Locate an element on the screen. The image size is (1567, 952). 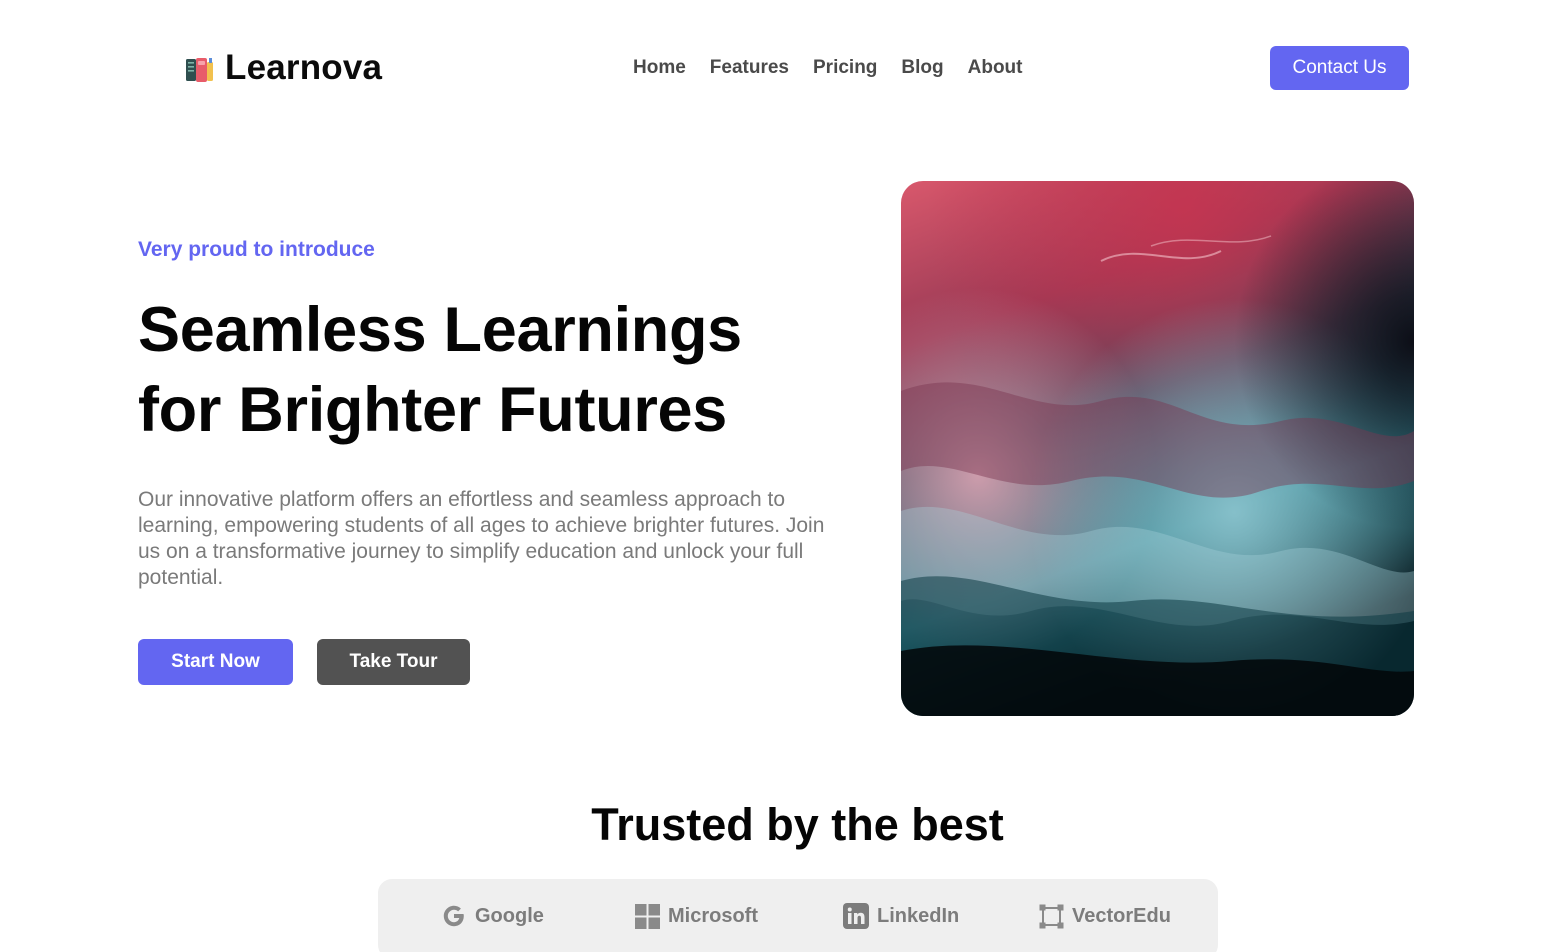
brand-linkedin: LinkedIn is located at coordinates (901, 916).